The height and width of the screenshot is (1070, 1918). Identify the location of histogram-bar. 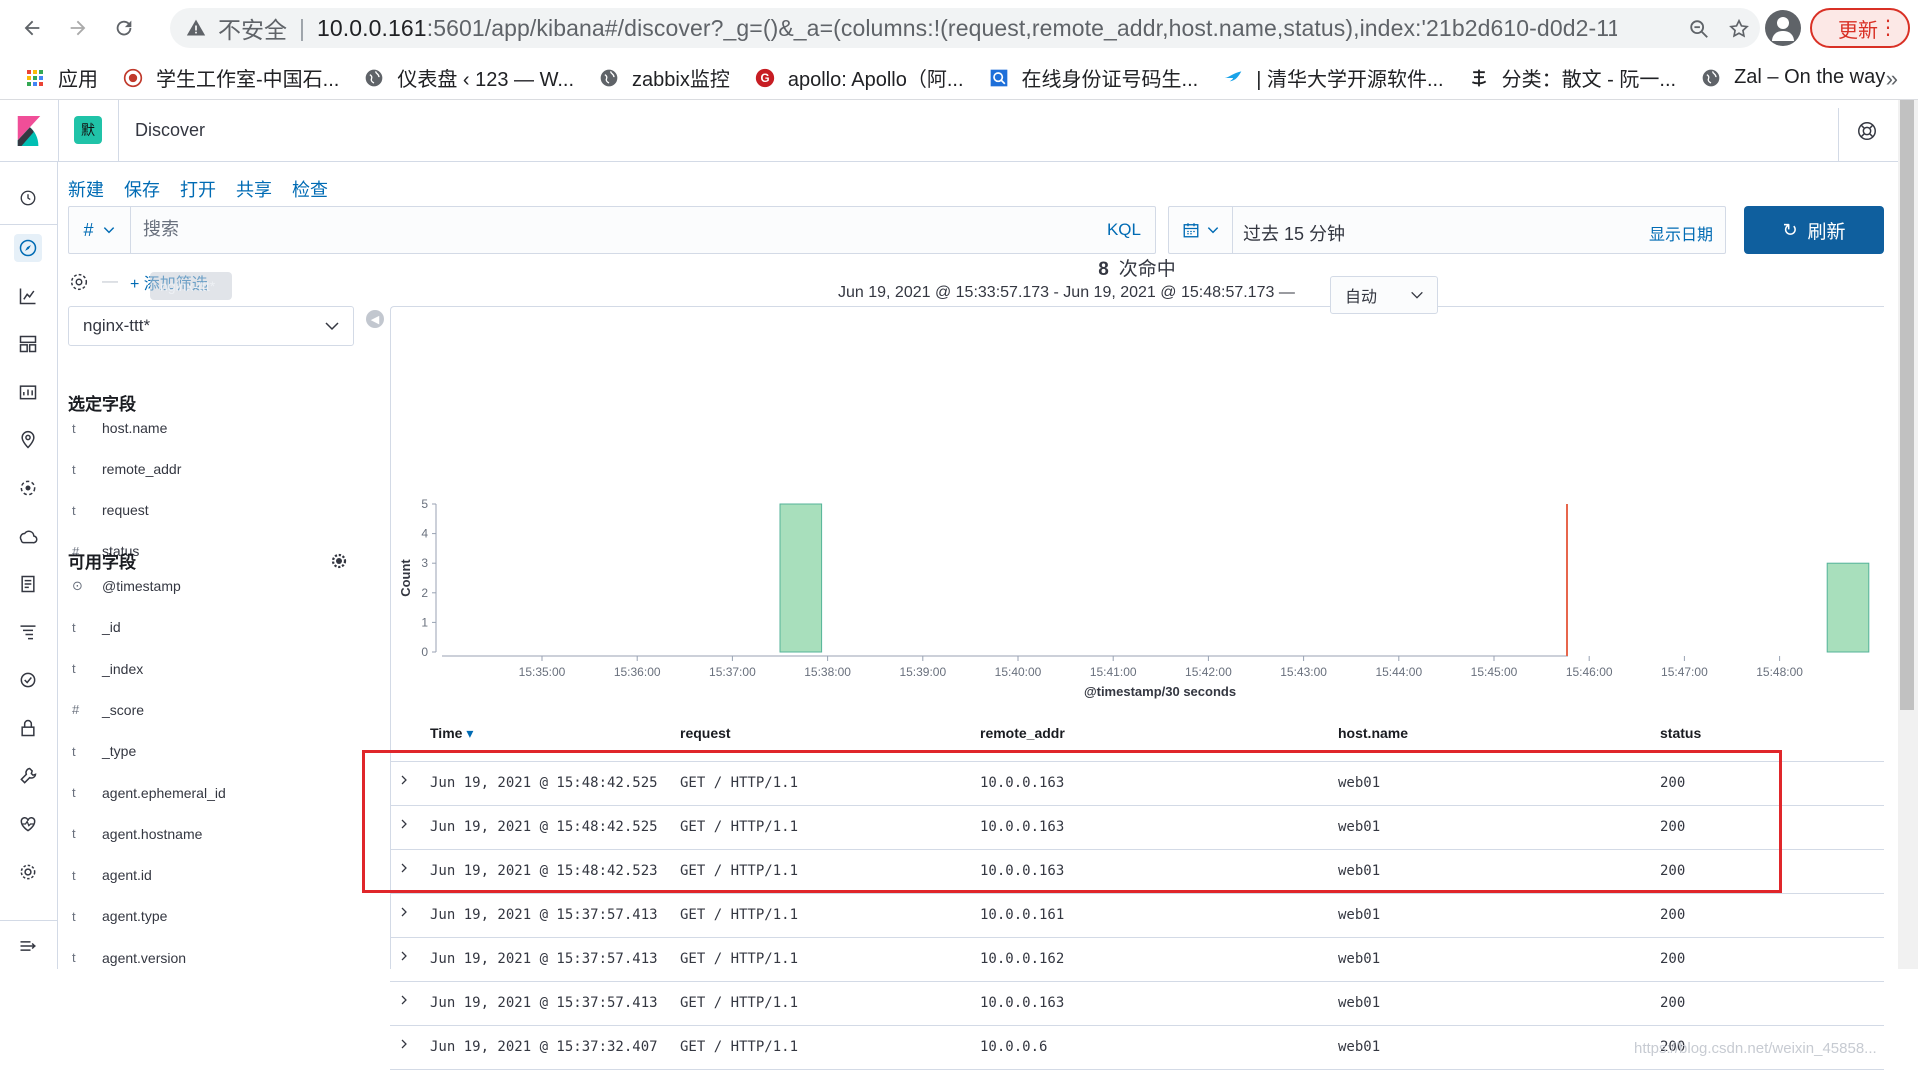
(1848, 607).